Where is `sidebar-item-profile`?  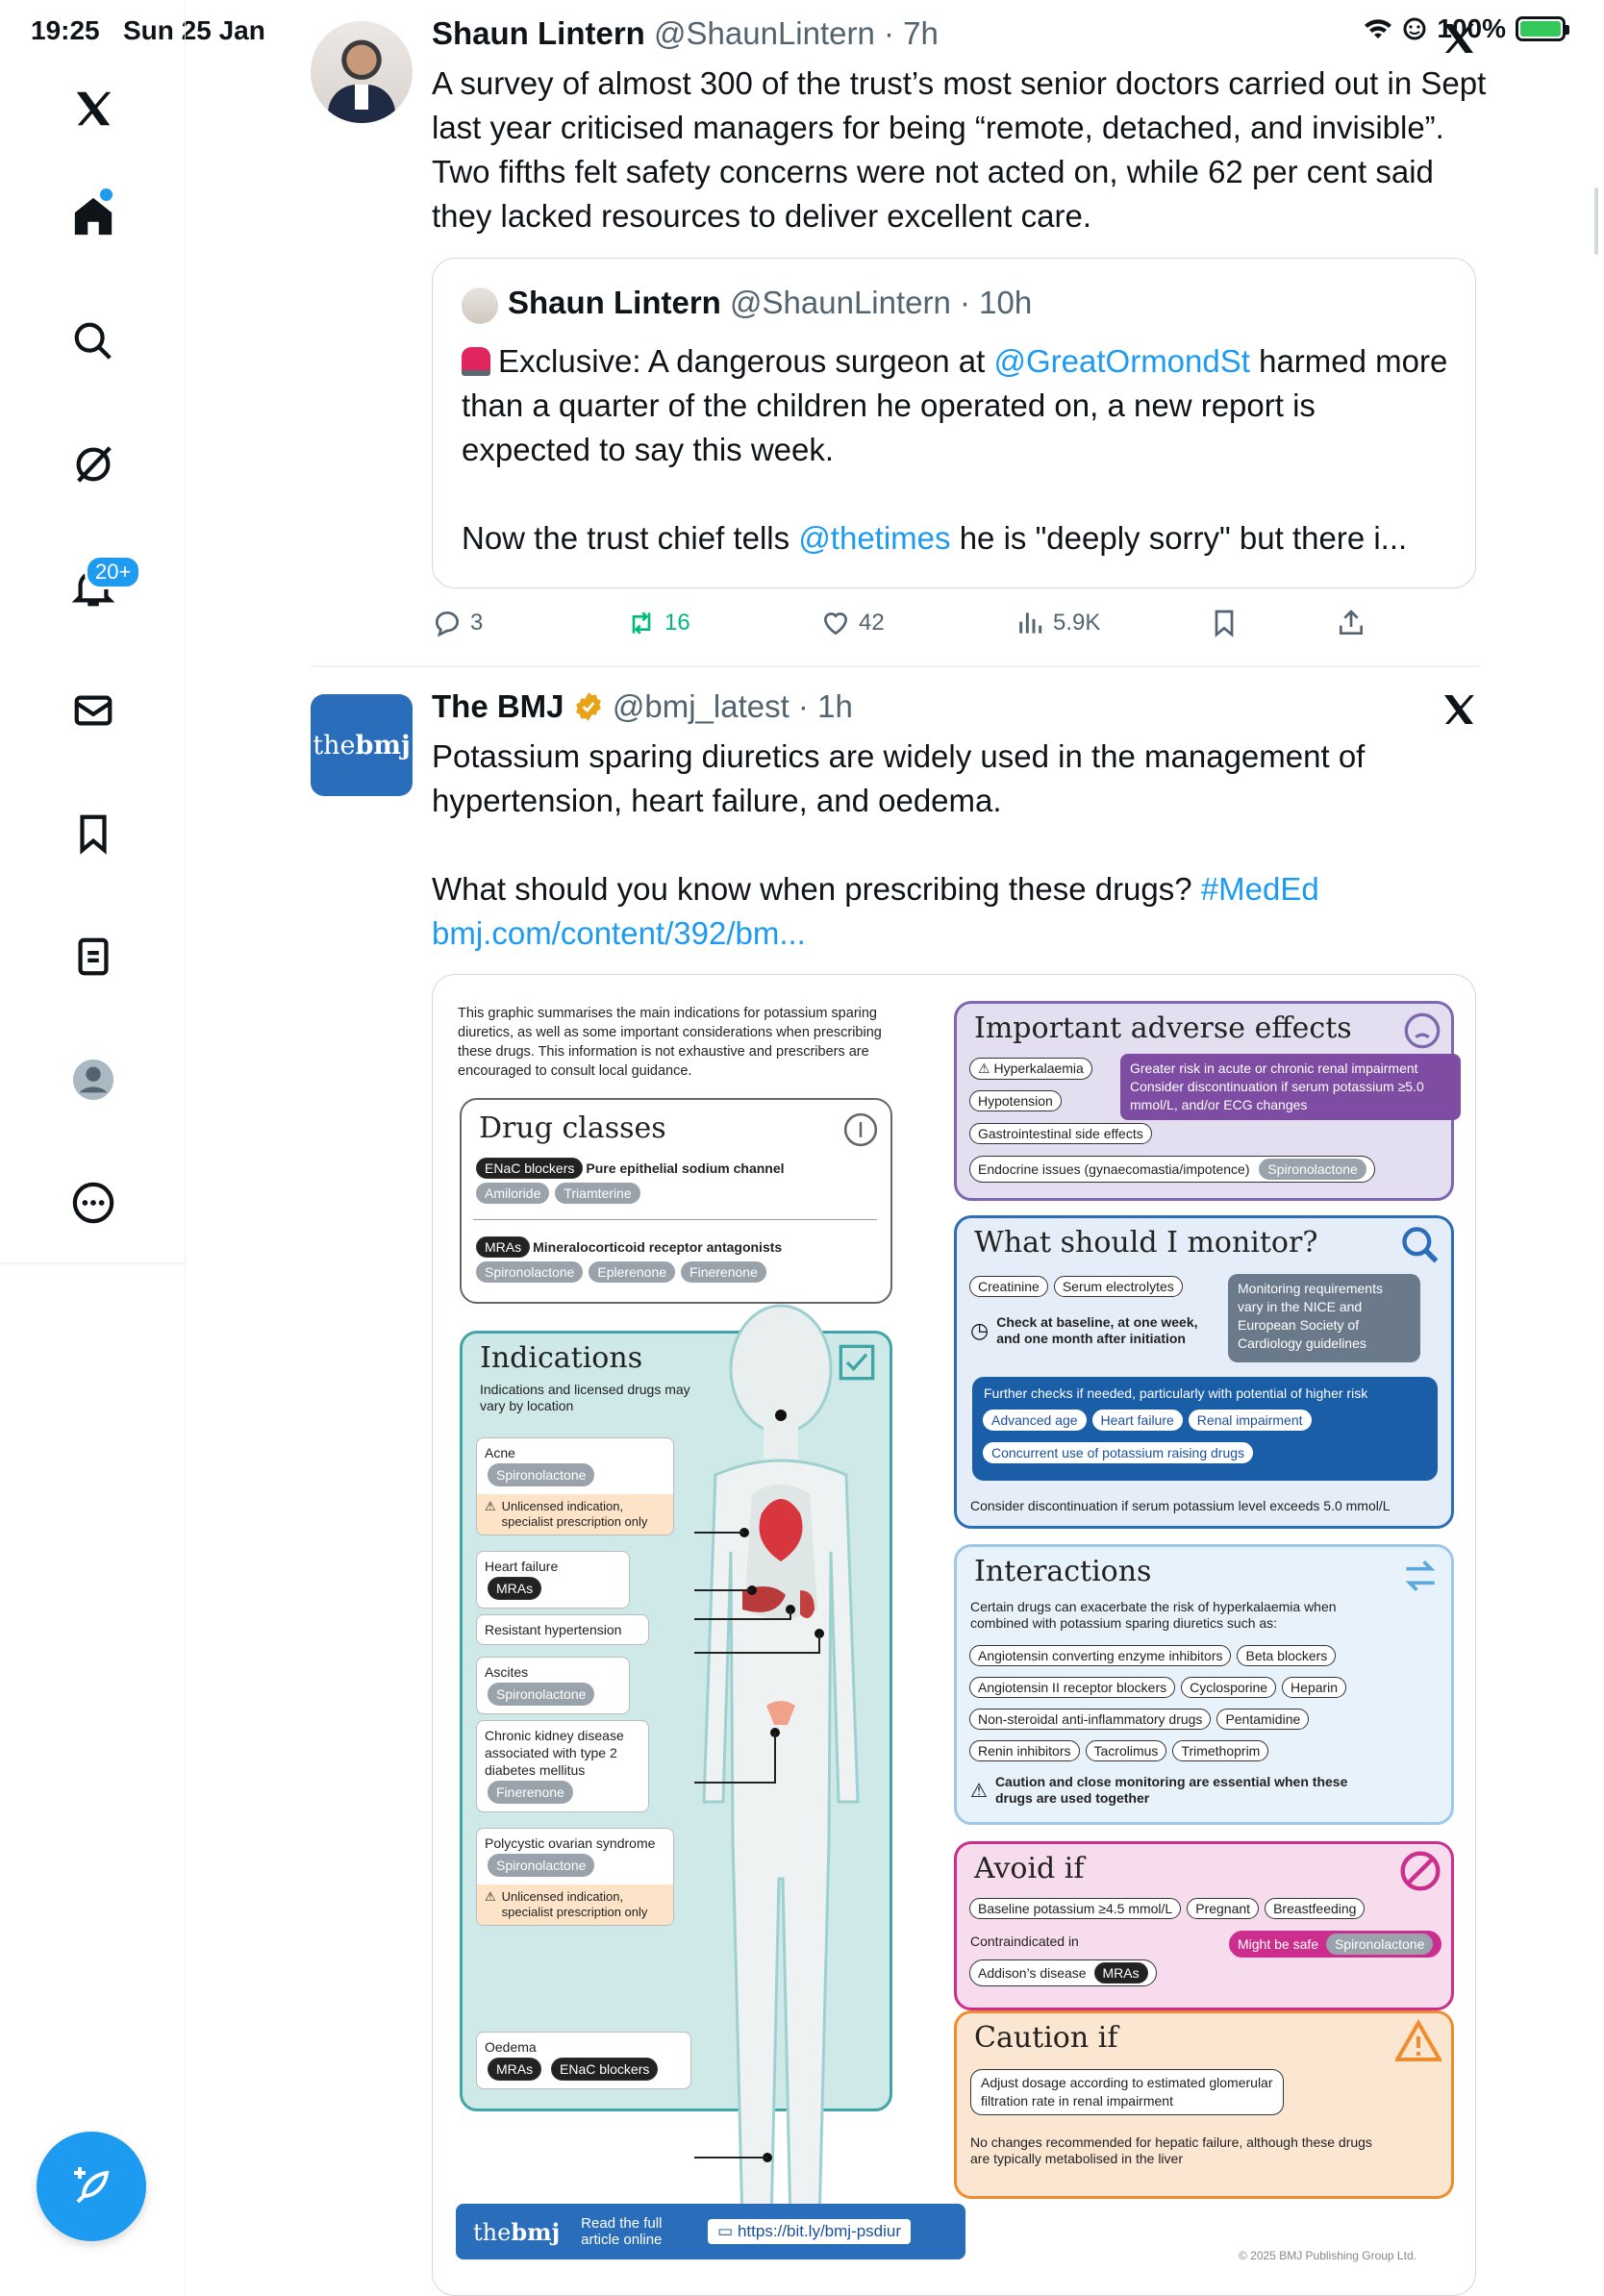
sidebar-item-profile is located at coordinates (93, 1079).